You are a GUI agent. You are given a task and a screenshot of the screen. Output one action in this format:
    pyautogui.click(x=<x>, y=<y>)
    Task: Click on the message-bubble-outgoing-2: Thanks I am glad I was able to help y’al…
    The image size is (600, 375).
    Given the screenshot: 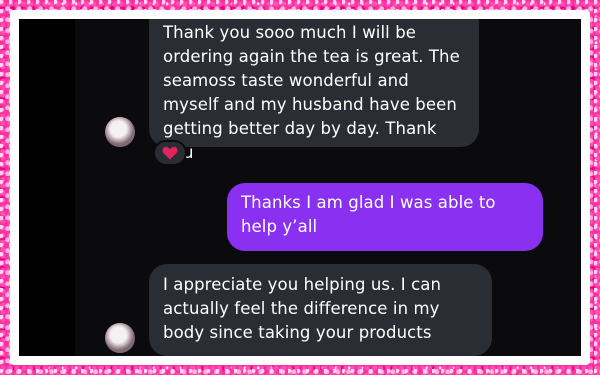 What is the action you would take?
    pyautogui.click(x=385, y=217)
    